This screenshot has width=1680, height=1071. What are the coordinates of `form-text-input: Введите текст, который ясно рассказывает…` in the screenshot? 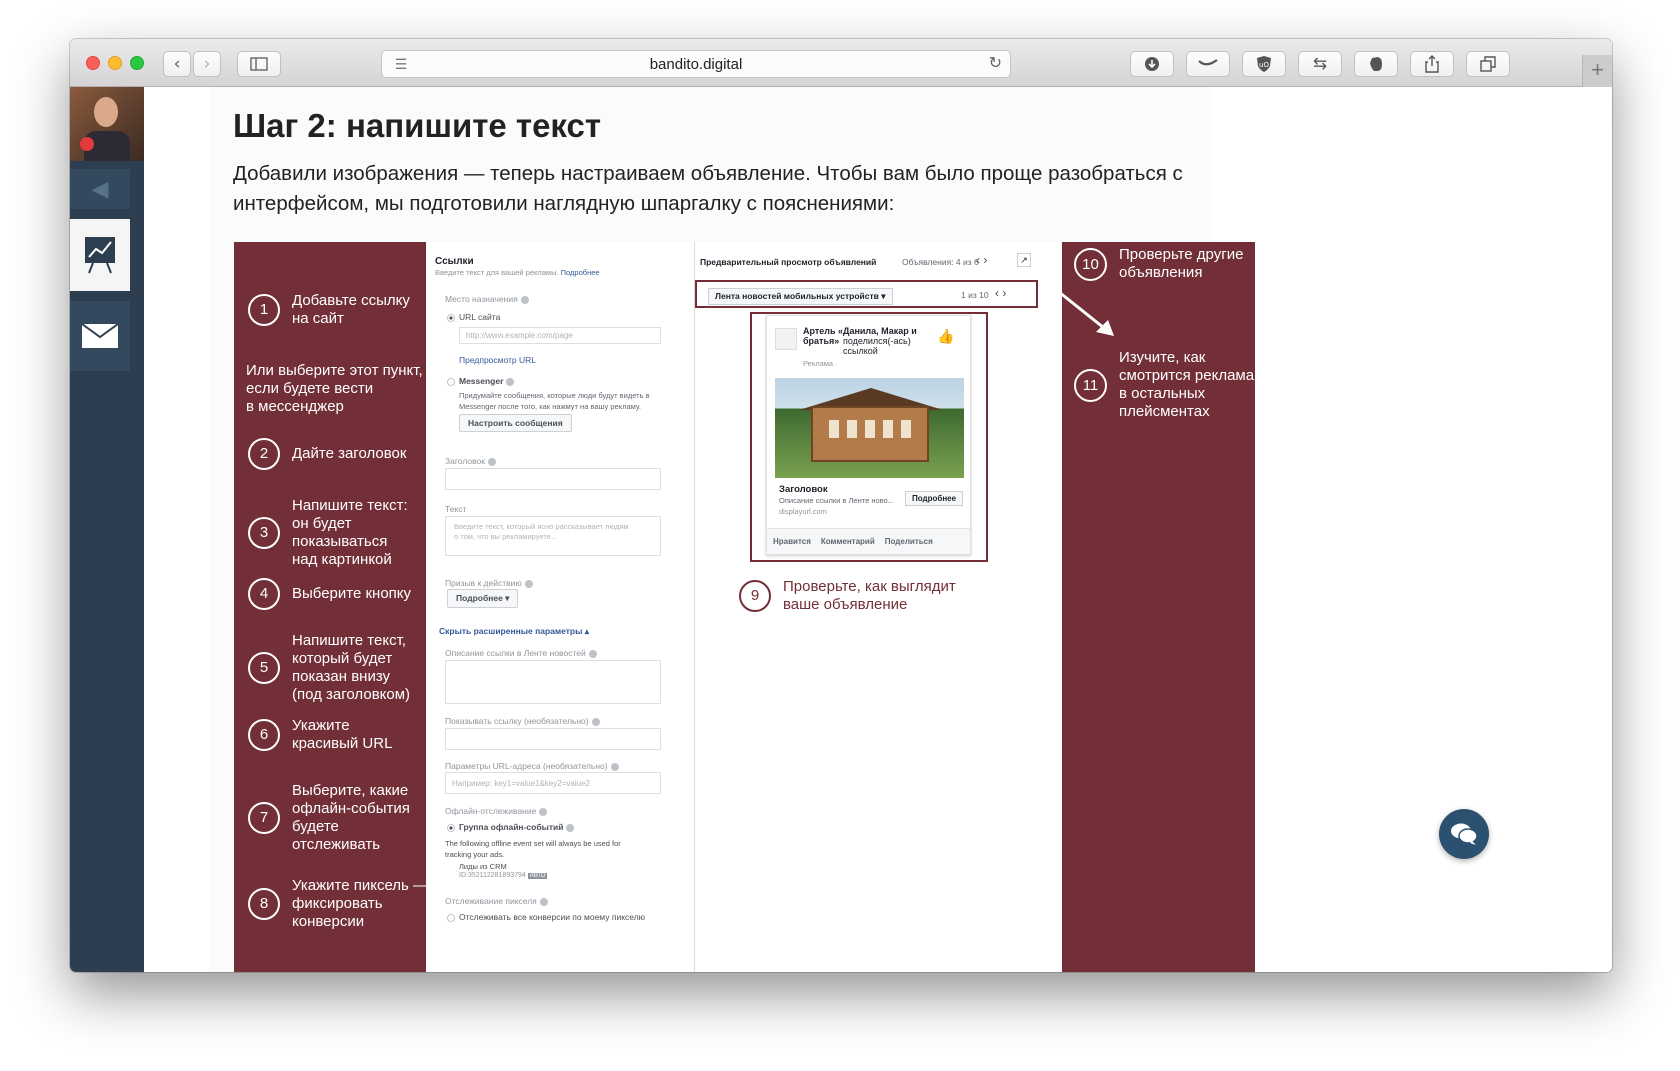 It's located at (553, 536).